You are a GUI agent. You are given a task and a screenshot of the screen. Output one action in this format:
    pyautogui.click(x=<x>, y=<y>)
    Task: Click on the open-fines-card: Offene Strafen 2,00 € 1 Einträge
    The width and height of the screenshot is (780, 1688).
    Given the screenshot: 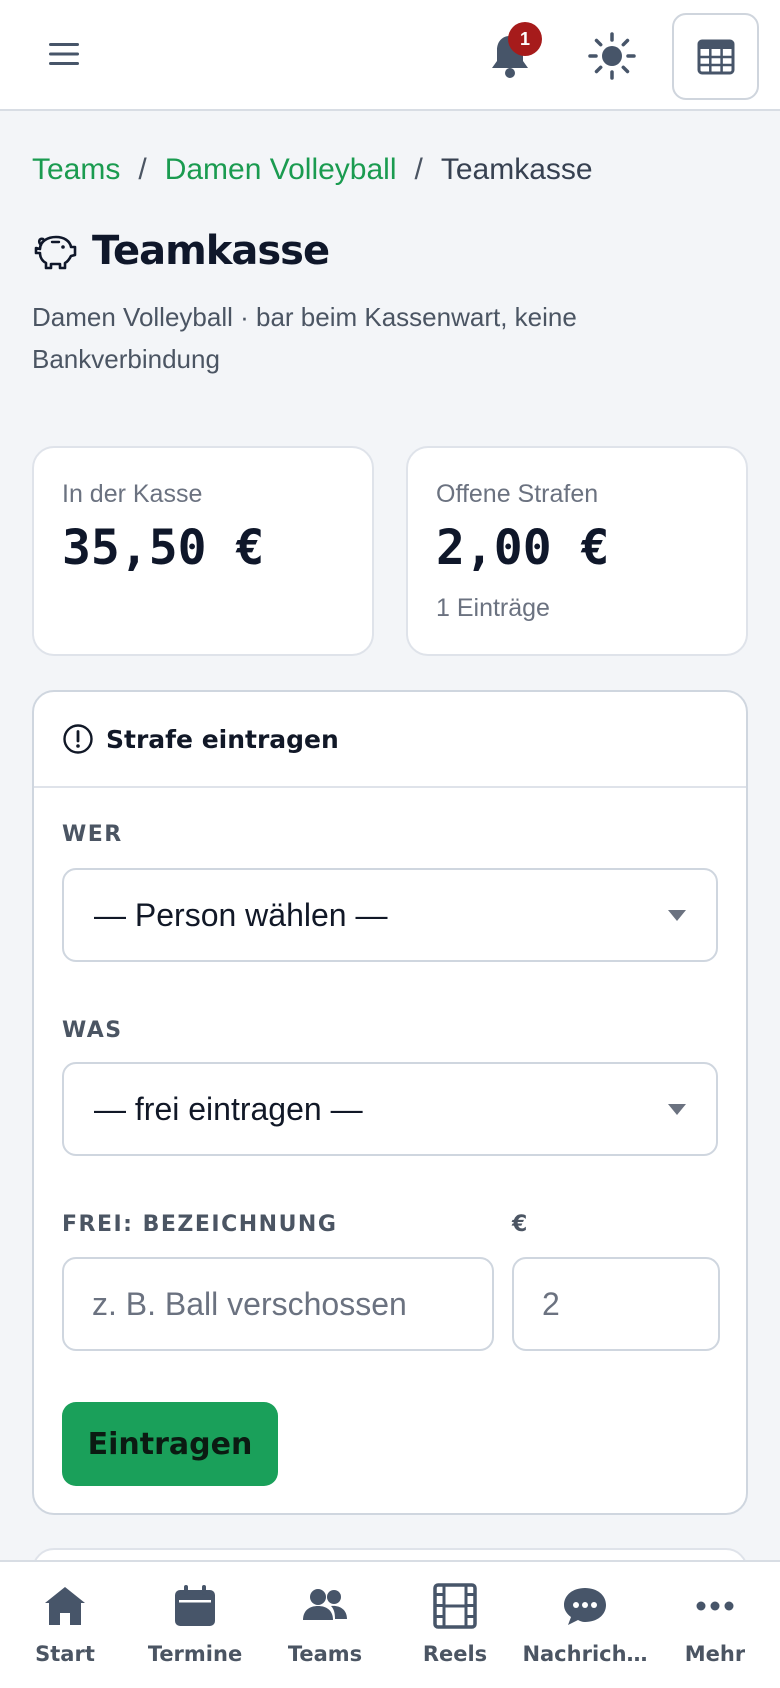 What is the action you would take?
    pyautogui.click(x=577, y=551)
    